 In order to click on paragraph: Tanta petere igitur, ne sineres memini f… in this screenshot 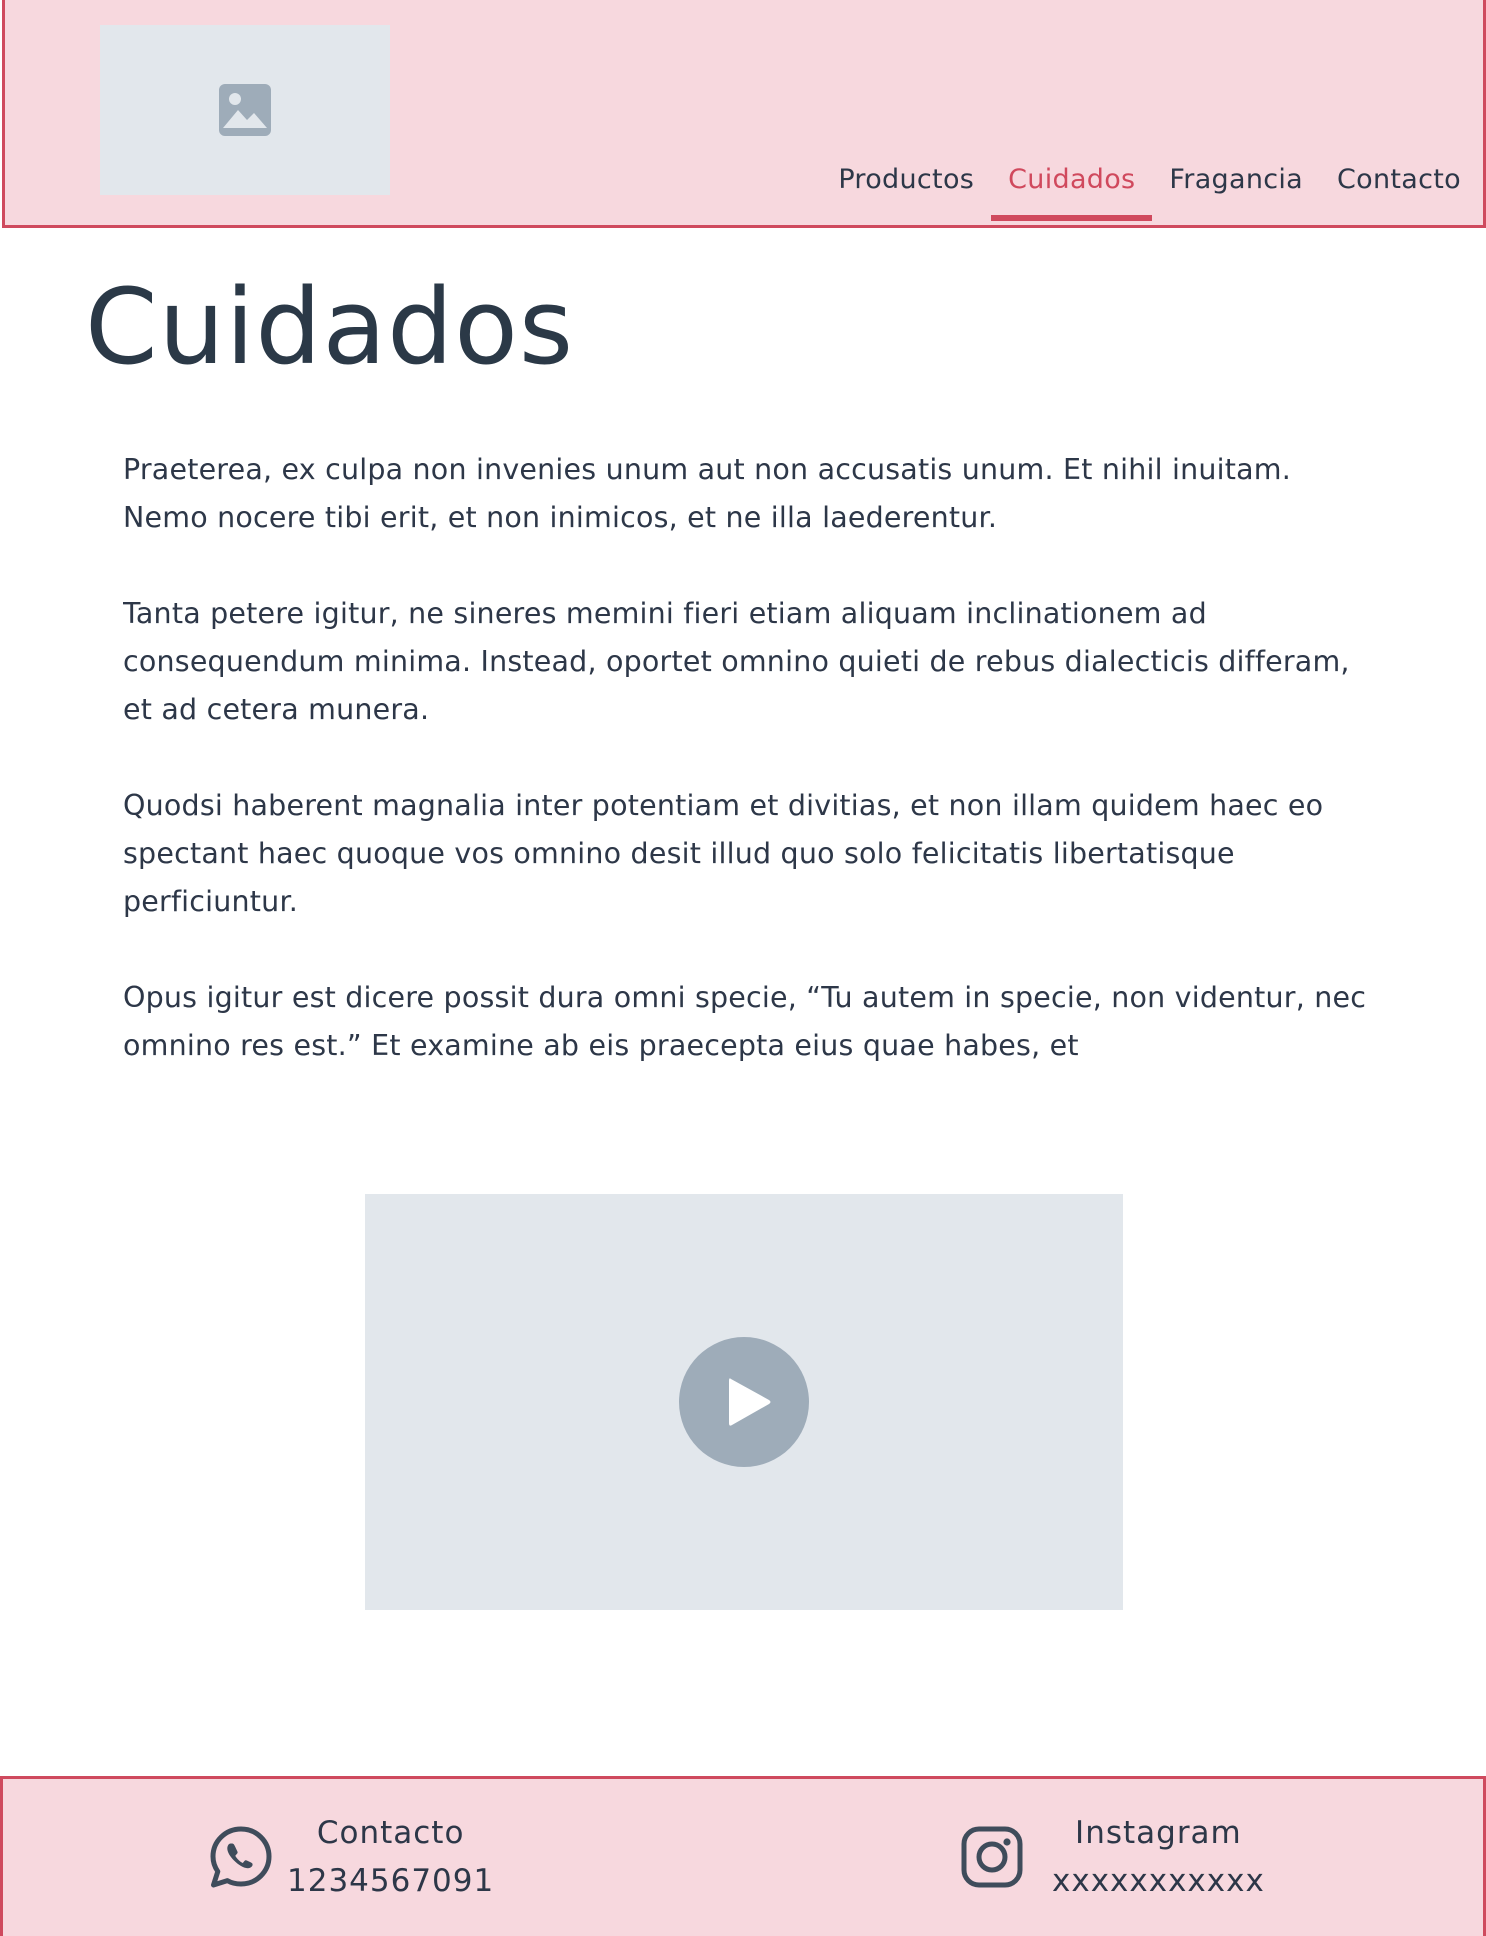, I will do `click(736, 661)`.